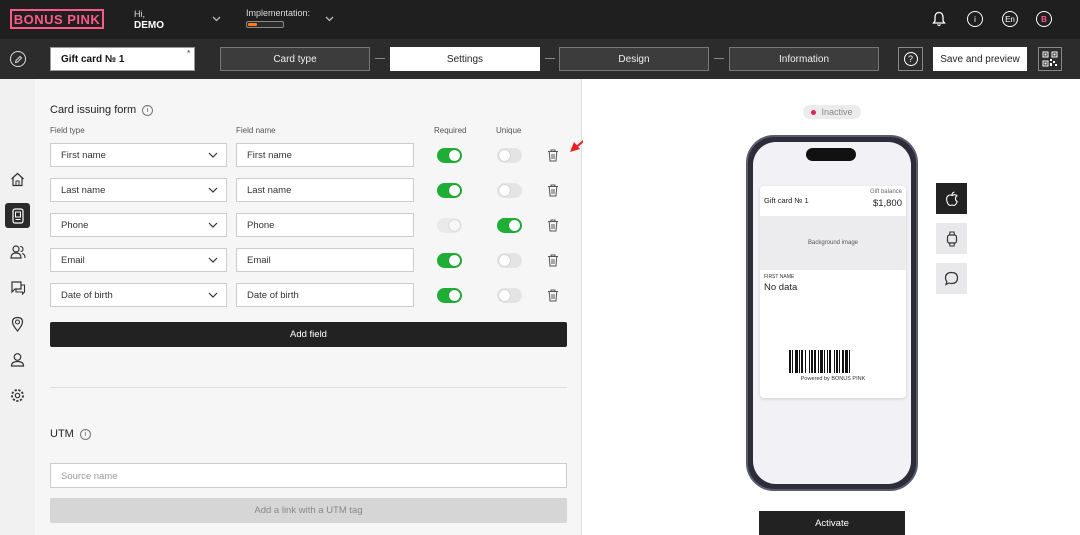 The image size is (1080, 535). Describe the element at coordinates (149, 25) in the screenshot. I see `user-name: DEMO` at that location.